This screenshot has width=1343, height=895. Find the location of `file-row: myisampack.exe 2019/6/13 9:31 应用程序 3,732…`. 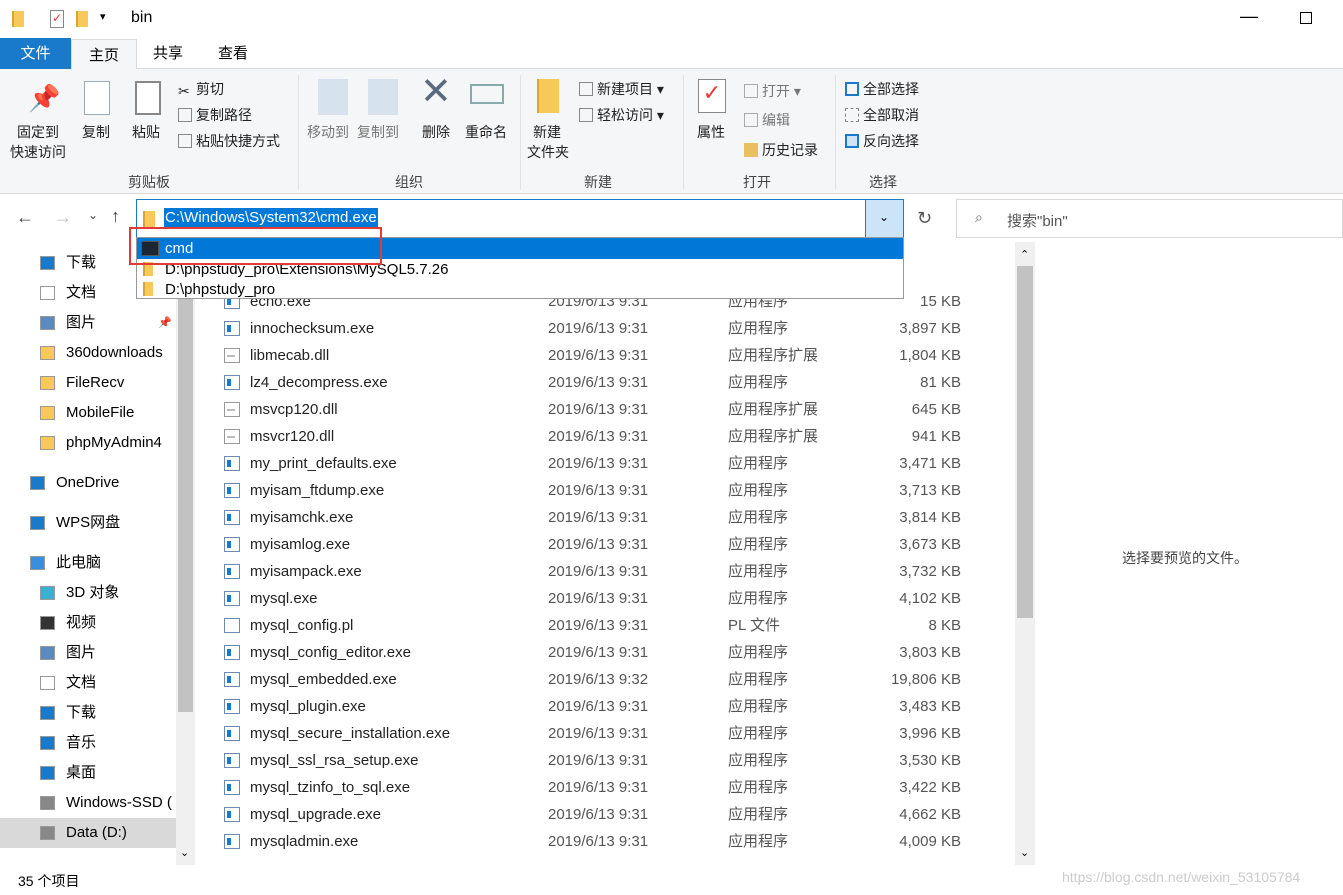

file-row: myisampack.exe 2019/6/13 9:31 应用程序 3,732… is located at coordinates (605, 571).